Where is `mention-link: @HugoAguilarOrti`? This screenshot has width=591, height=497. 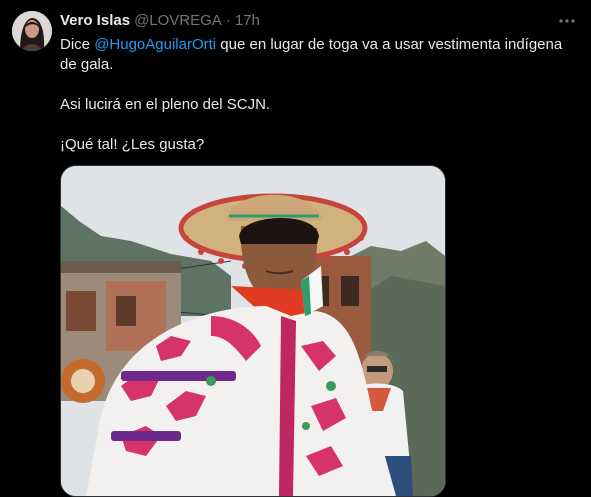 mention-link: @HugoAguilarOrti is located at coordinates (155, 44).